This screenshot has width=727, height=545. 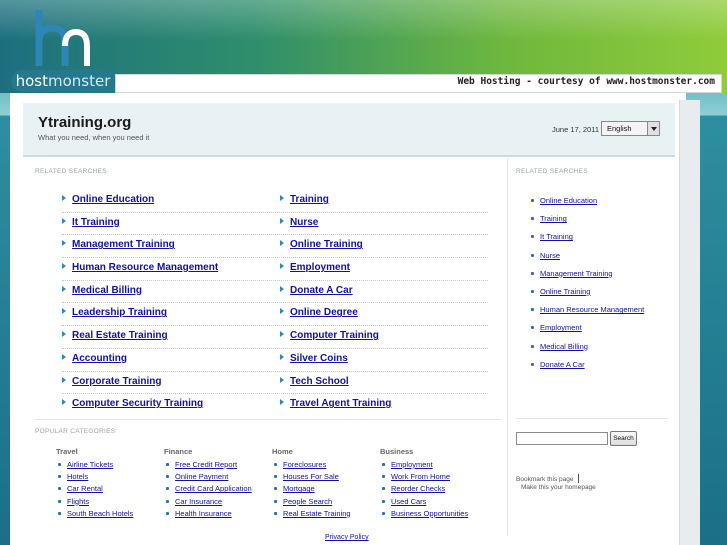 I want to click on side-link: Employment, so click(x=561, y=327).